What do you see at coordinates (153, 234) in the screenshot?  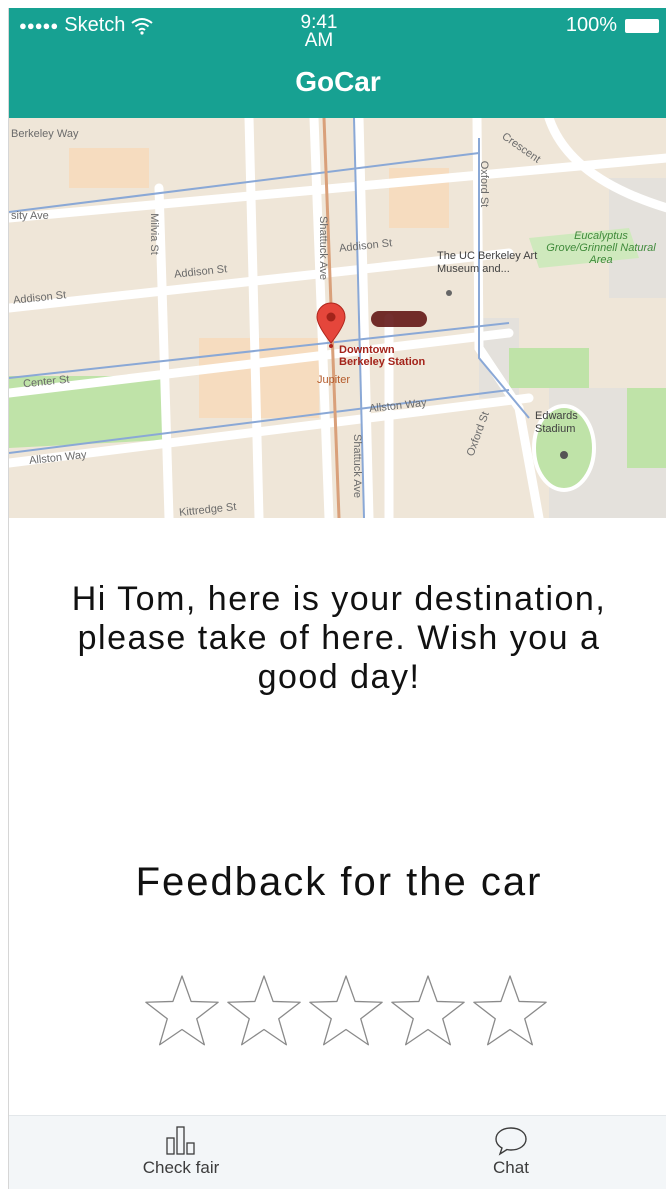 I see `street-label: Milvia St` at bounding box center [153, 234].